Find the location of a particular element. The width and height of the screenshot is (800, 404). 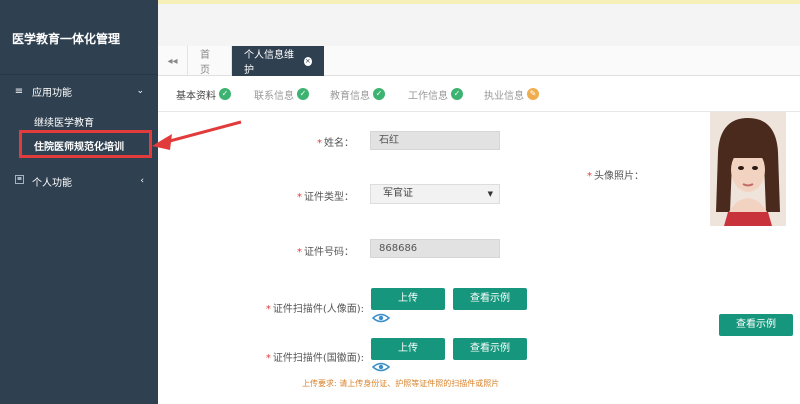

sidebar-item-personal-functions: 个人功能 ‹ is located at coordinates (79, 181).